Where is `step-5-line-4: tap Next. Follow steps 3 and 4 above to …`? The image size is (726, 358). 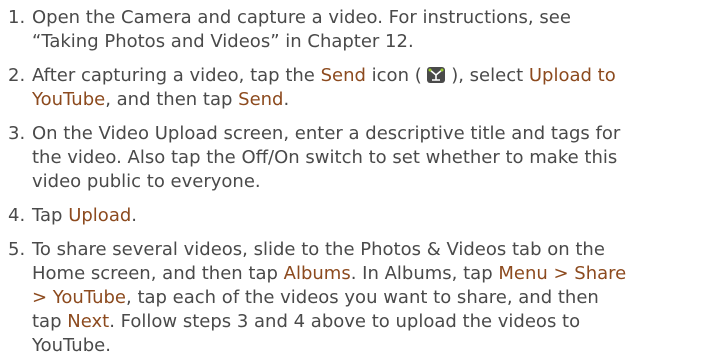
step-5-line-4: tap Next. Follow steps 3 and 4 above to … is located at coordinates (377, 322).